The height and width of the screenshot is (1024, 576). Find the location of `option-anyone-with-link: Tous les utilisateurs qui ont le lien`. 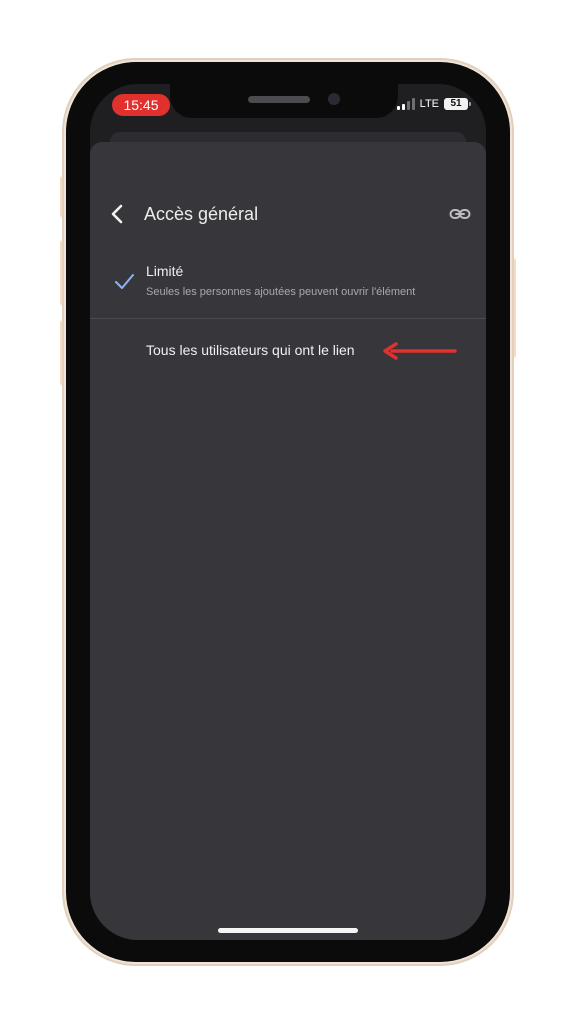

option-anyone-with-link: Tous les utilisateurs qui ont le lien is located at coordinates (288, 350).